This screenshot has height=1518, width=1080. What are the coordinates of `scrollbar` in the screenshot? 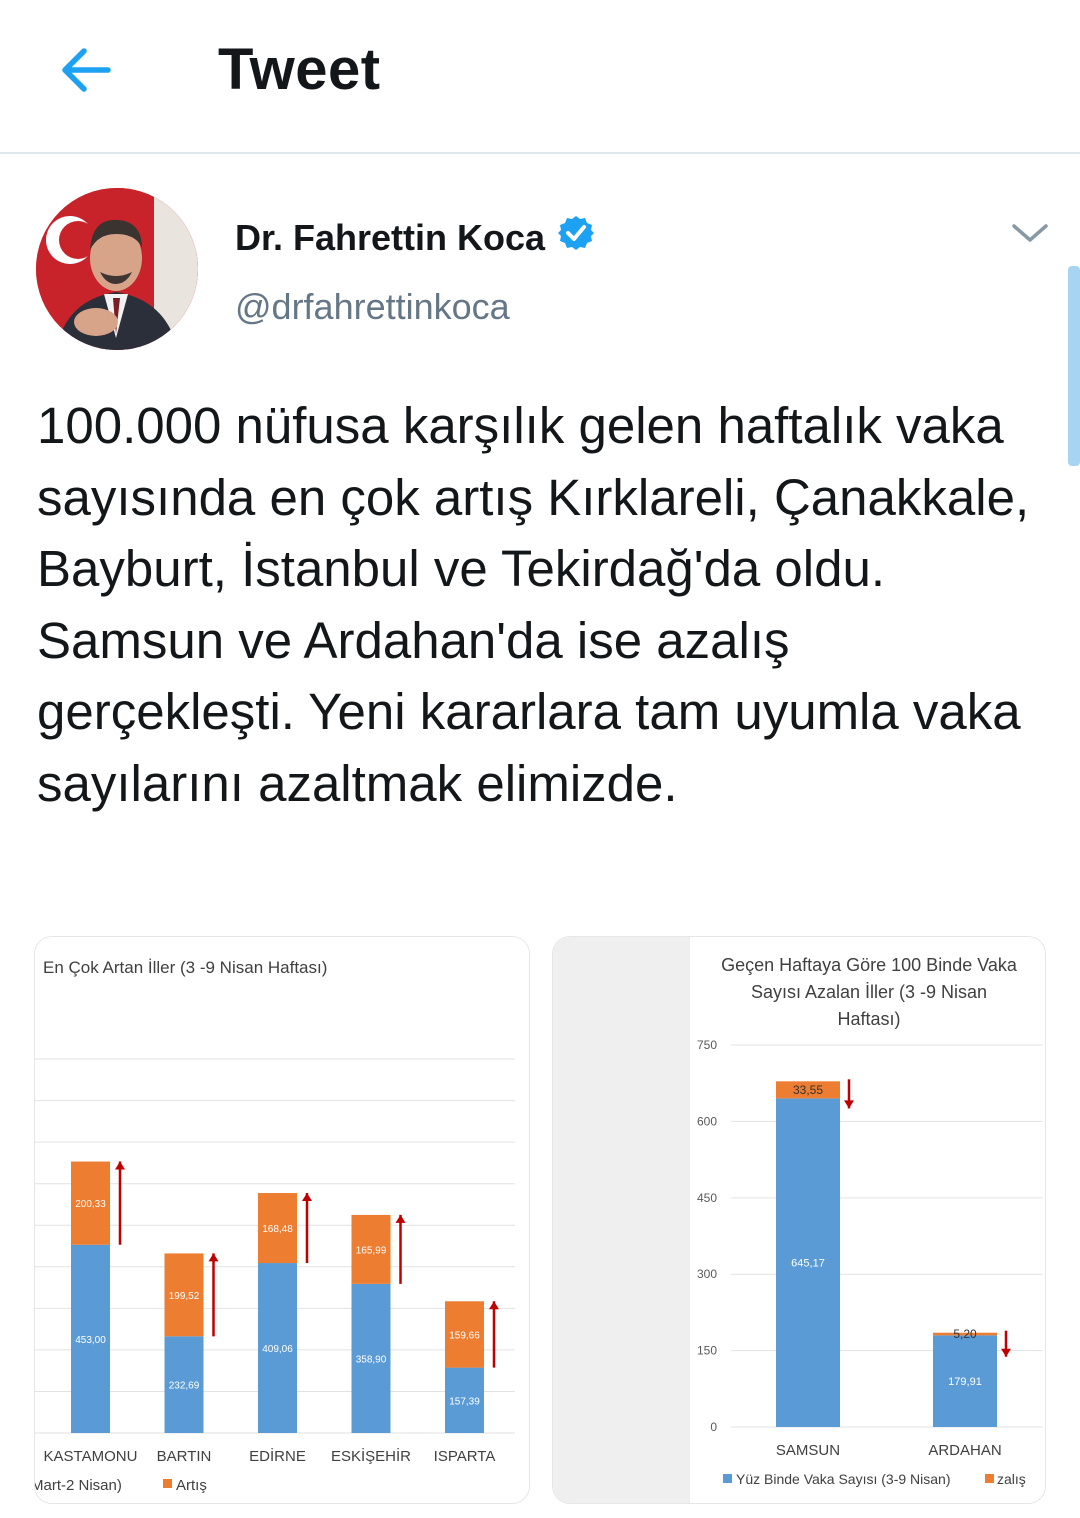 It's located at (1074, 366).